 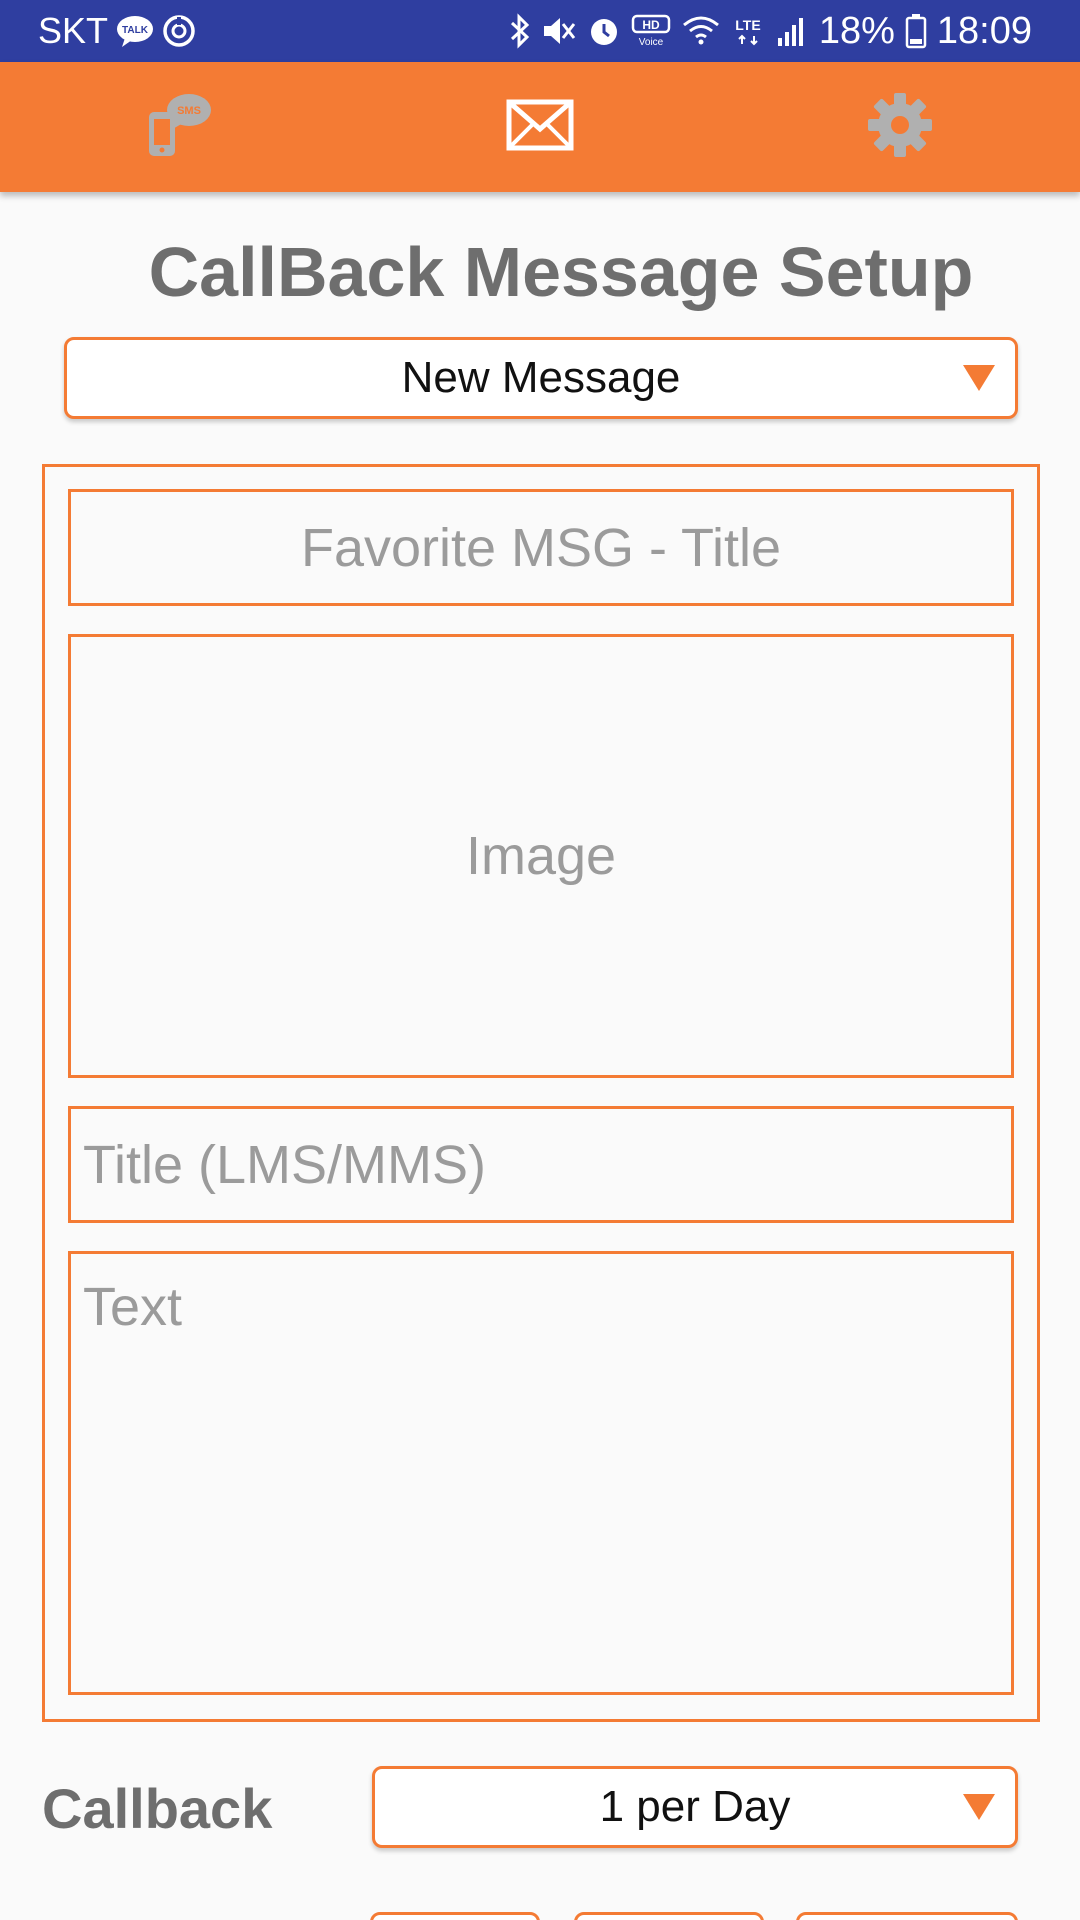 I want to click on page-title: CallBack Message Setup, so click(x=561, y=272).